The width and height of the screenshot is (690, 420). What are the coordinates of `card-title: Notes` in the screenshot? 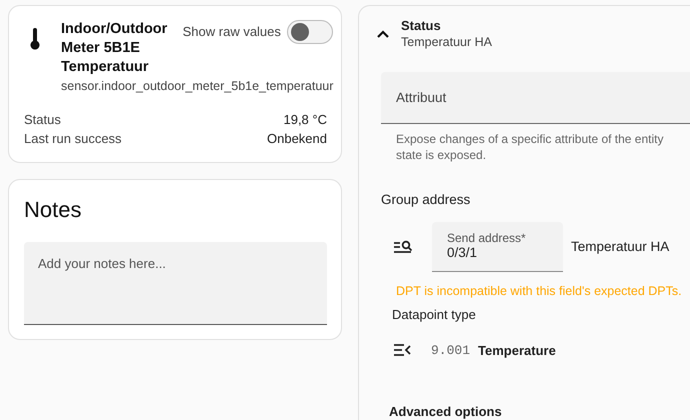 It's located at (53, 210).